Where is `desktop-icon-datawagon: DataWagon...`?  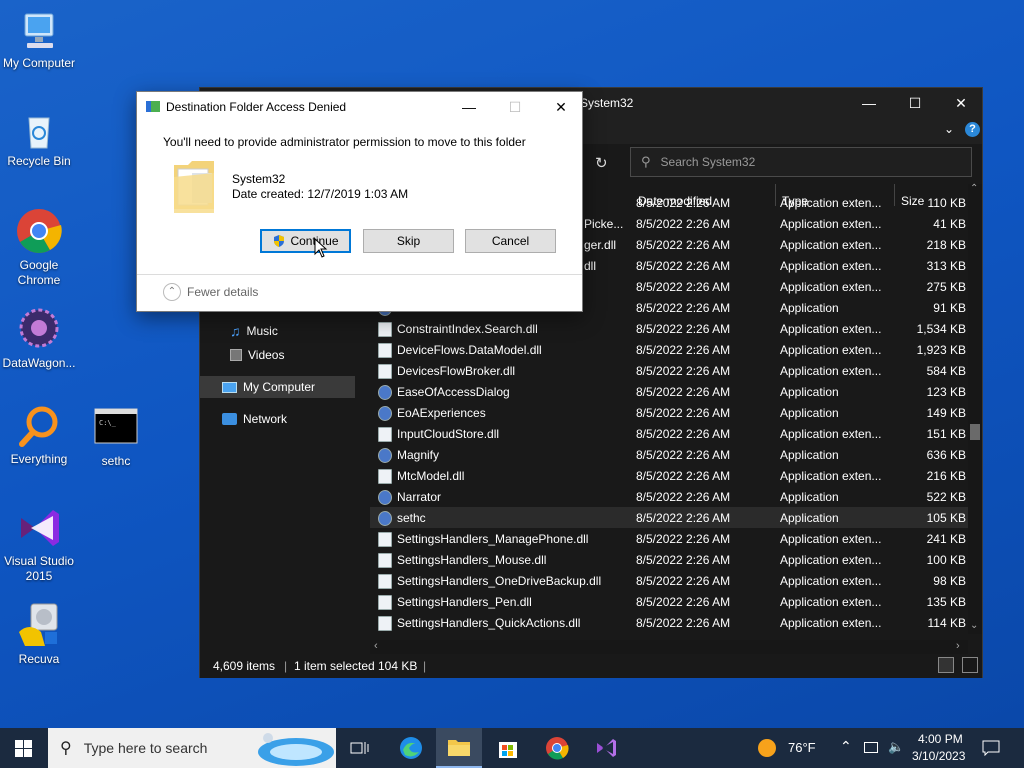 desktop-icon-datawagon: DataWagon... is located at coordinates (39, 338).